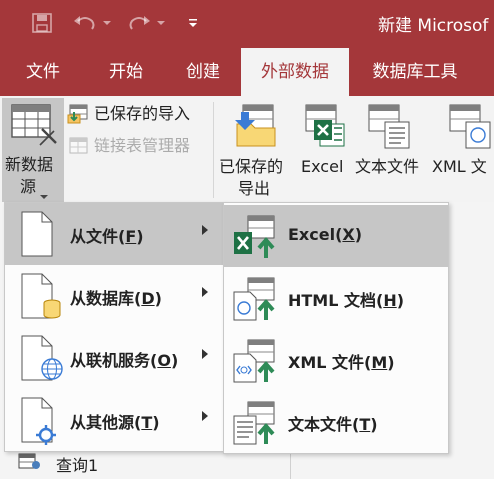  I want to click on export-xml-label: XML 文, so click(459, 166).